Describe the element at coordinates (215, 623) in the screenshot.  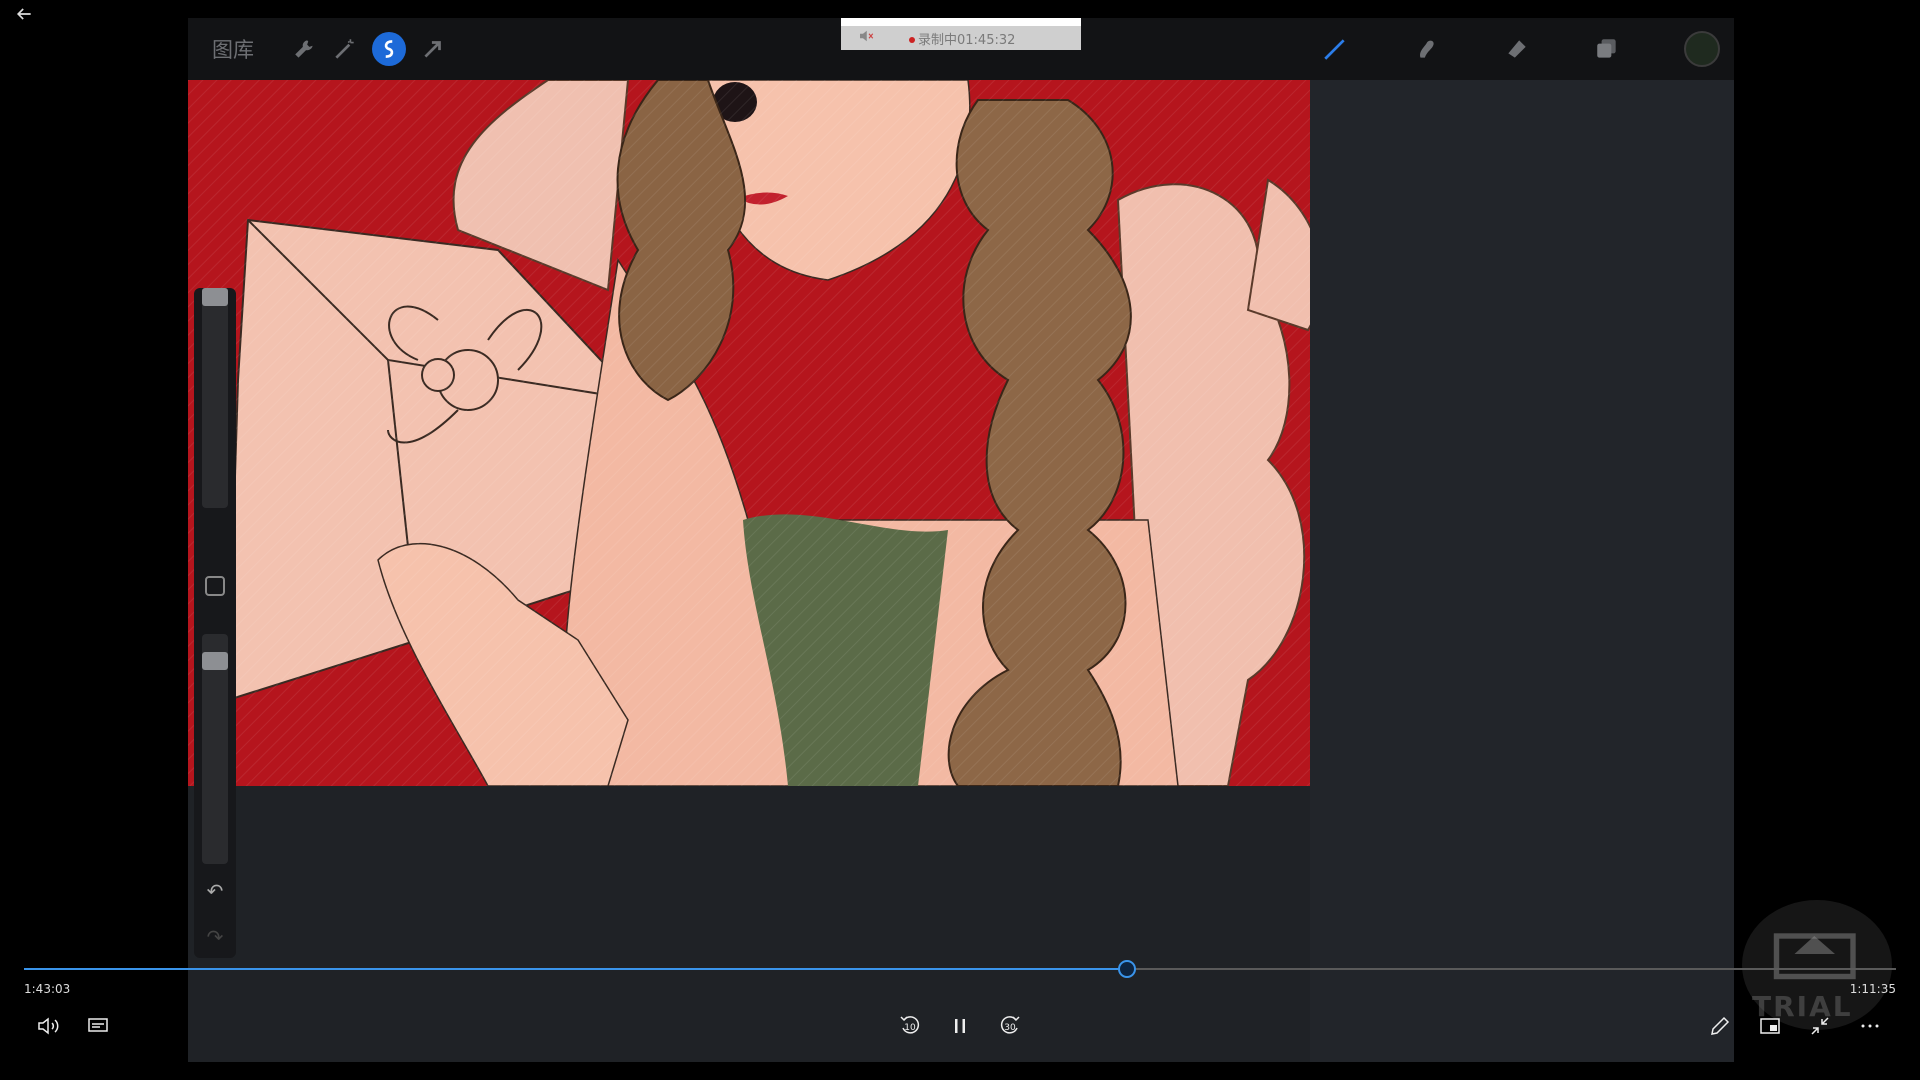
I see `side-toolbar: ↶ ↷` at that location.